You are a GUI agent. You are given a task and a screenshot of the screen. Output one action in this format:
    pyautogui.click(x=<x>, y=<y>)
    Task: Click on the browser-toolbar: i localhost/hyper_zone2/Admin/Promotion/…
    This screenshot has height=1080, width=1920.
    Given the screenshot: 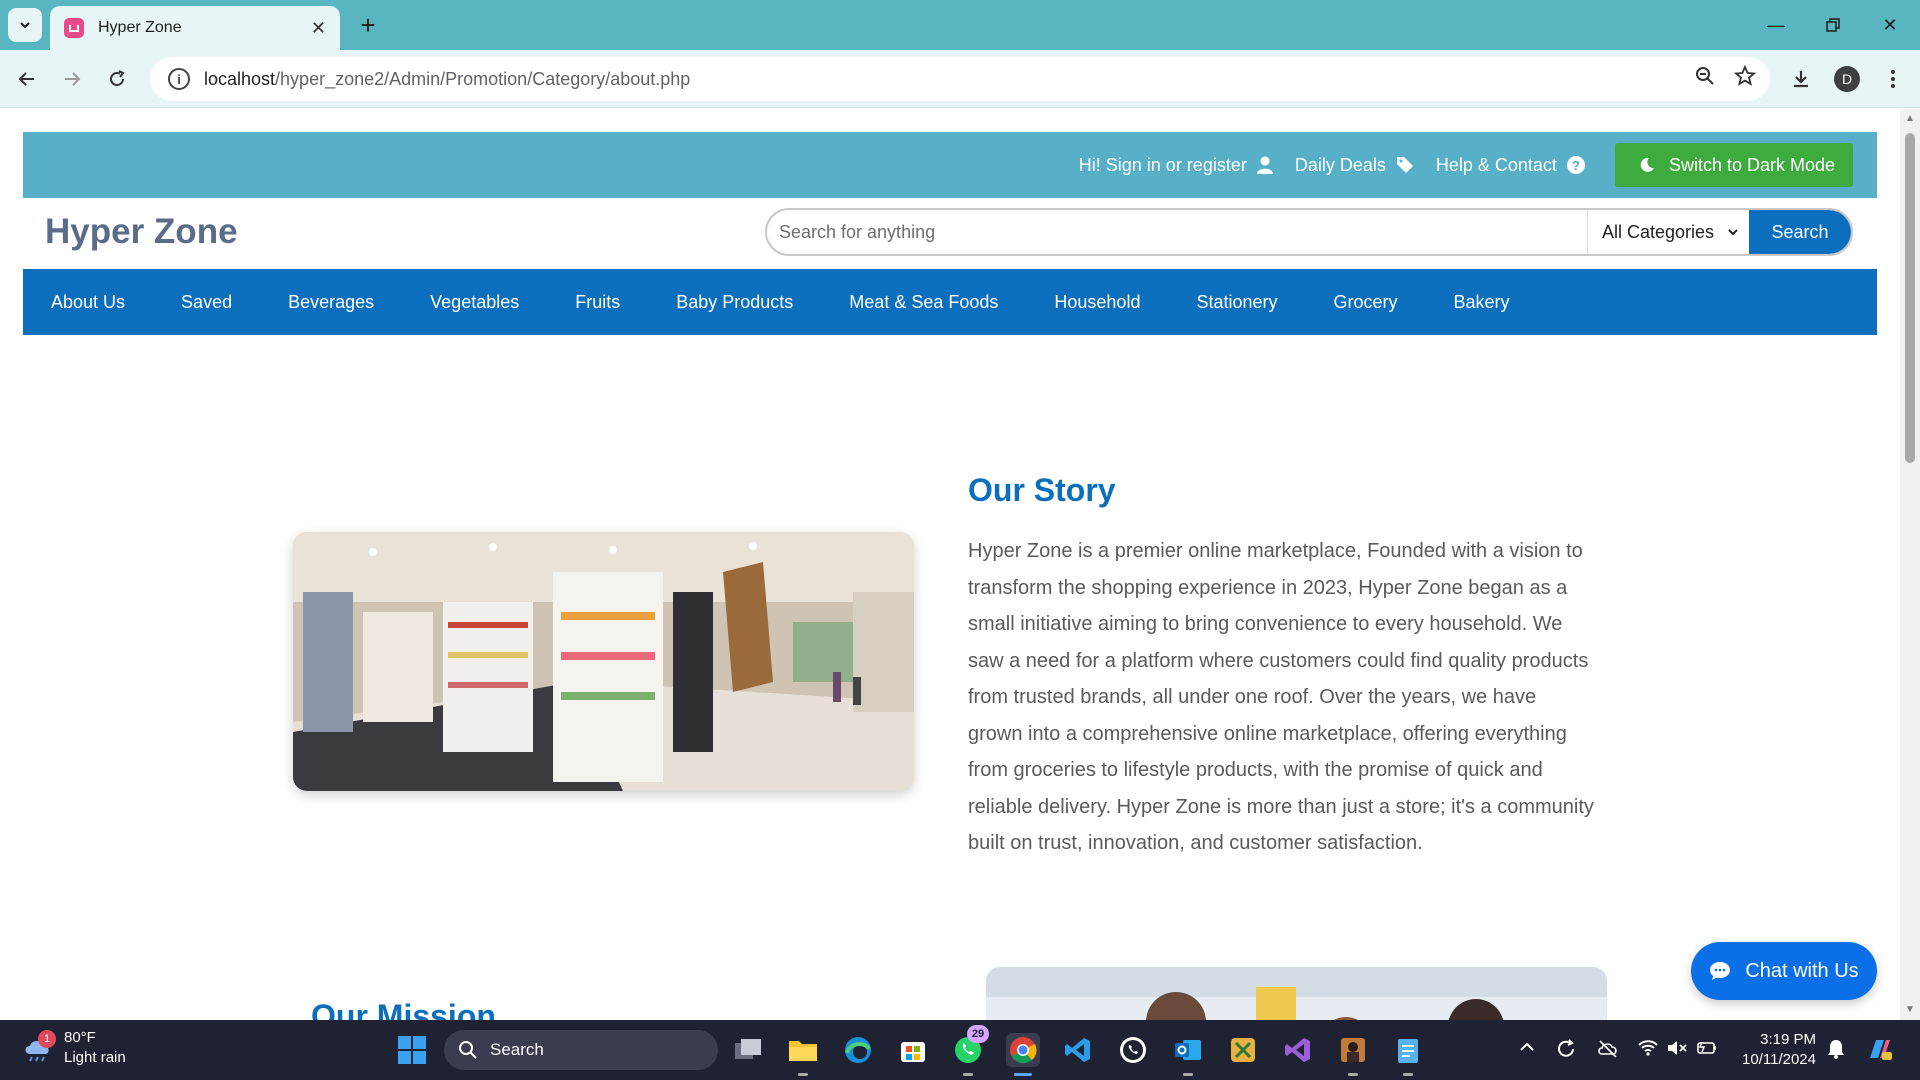 What is the action you would take?
    pyautogui.click(x=960, y=79)
    